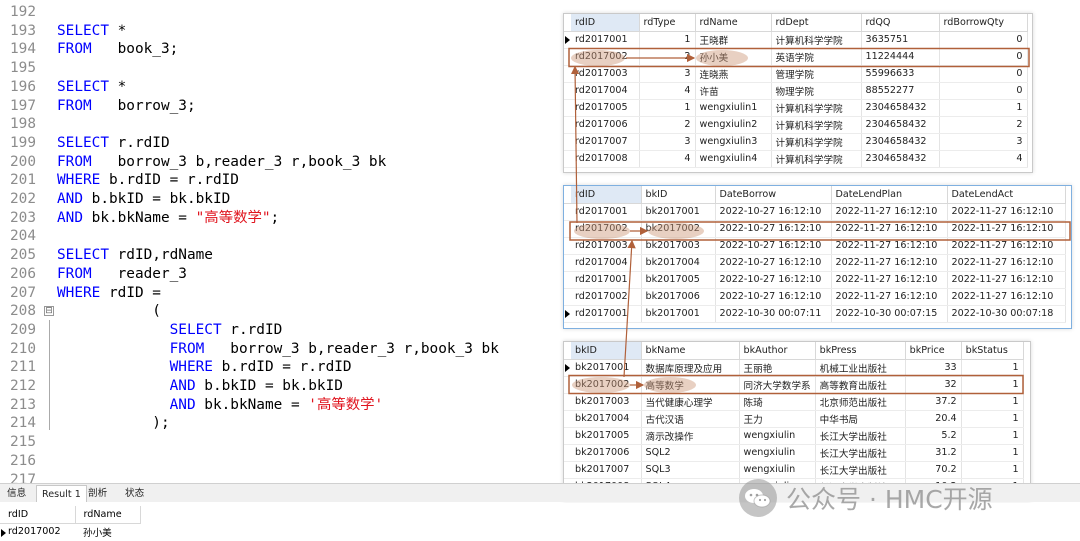  What do you see at coordinates (794, 470) in the screenshot?
I see `table-row: bk2017007 SQL3 wengxiulin 长江大学出版社 70.2 1` at bounding box center [794, 470].